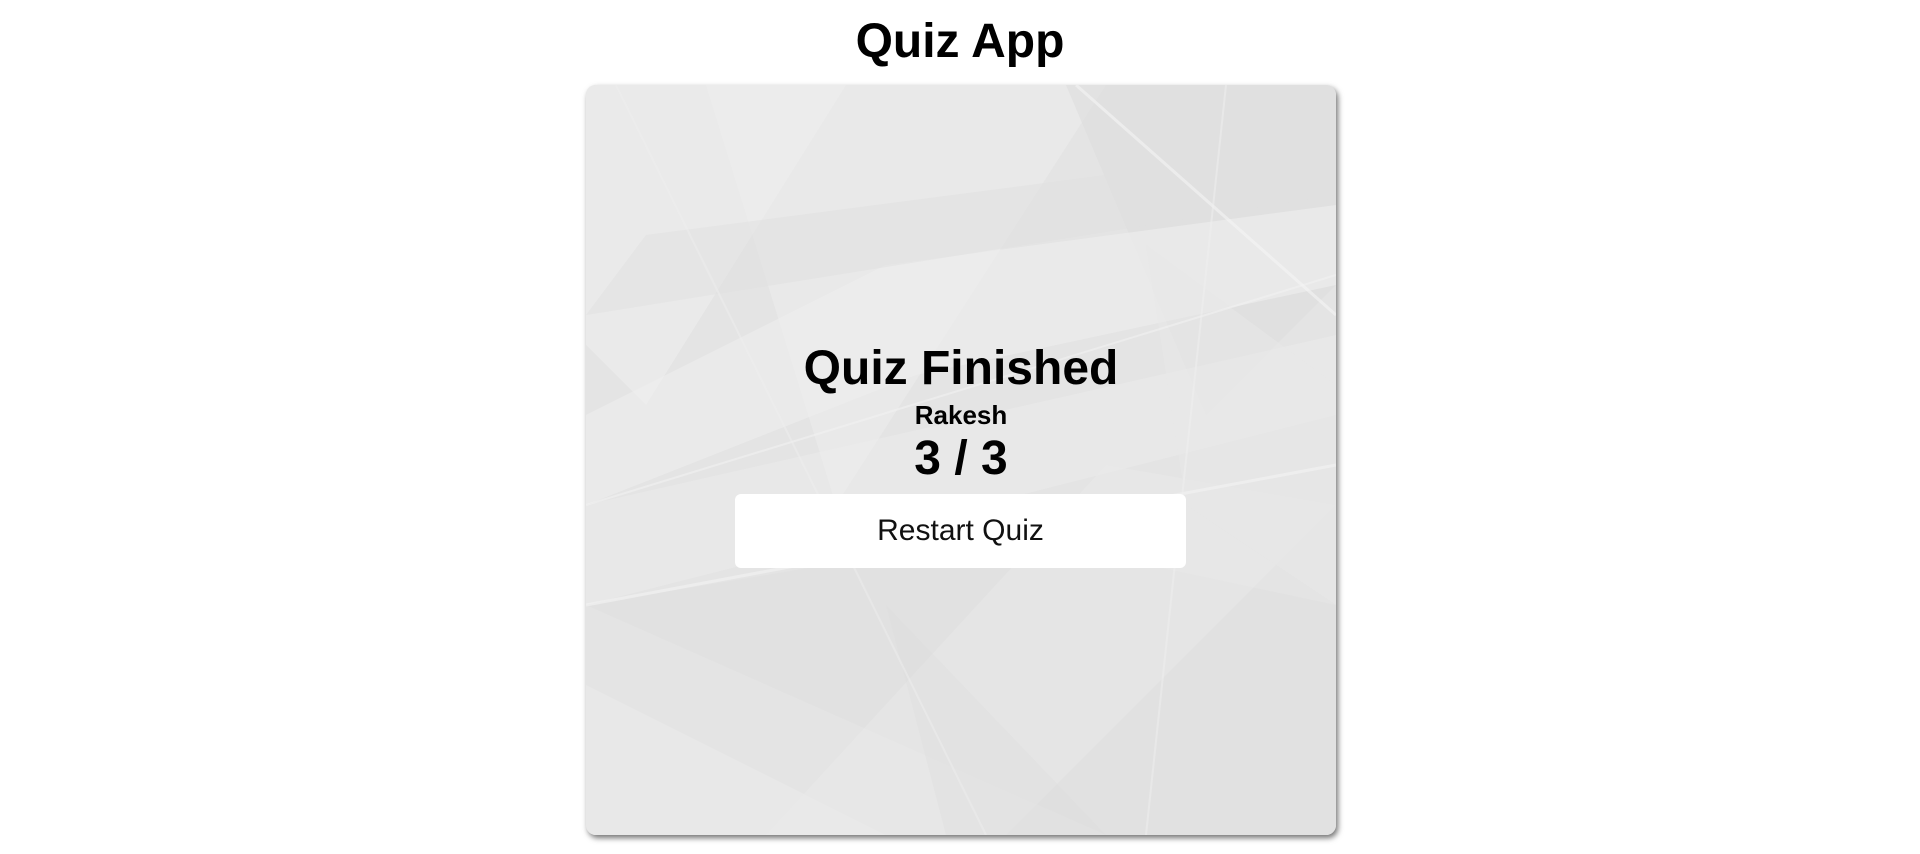 The width and height of the screenshot is (1920, 854). What do you see at coordinates (960, 531) in the screenshot?
I see `restart-quiz-button: Restart Quiz` at bounding box center [960, 531].